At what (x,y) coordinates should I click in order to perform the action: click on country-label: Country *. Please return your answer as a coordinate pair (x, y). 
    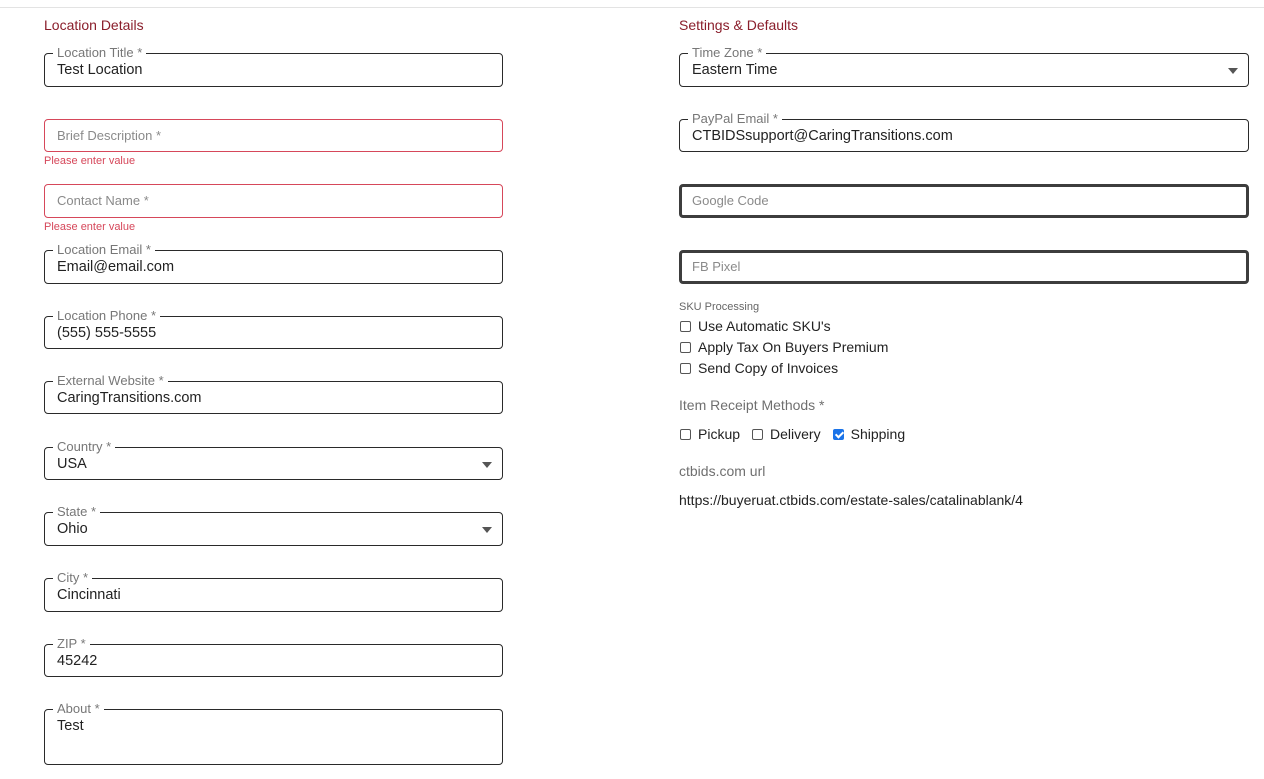
    Looking at the image, I should click on (84, 447).